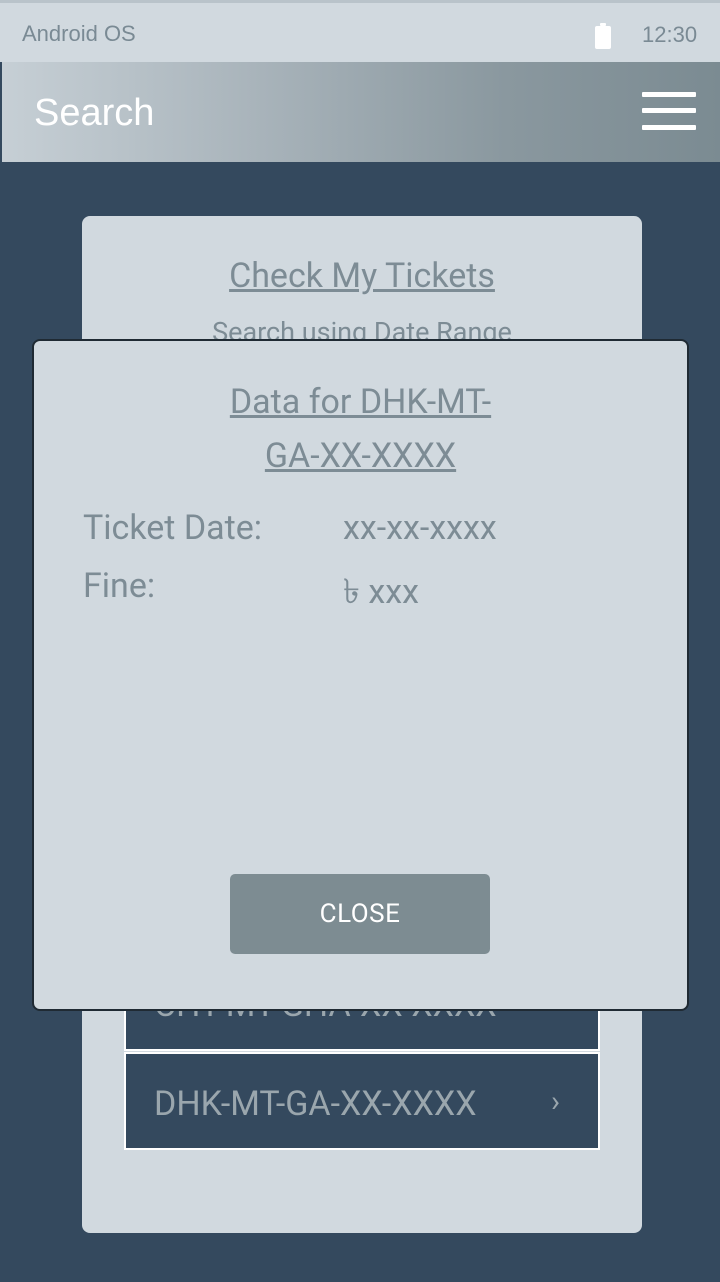 This screenshot has height=1282, width=720. What do you see at coordinates (669, 111) in the screenshot?
I see `hamburger-menu-icon` at bounding box center [669, 111].